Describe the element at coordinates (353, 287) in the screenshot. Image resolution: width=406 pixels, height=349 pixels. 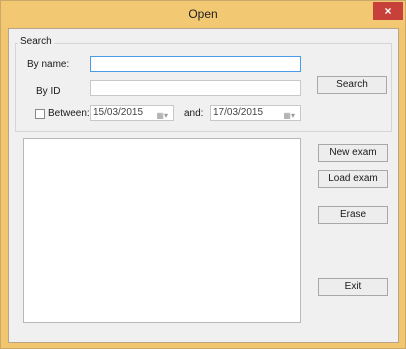
I see `exit-button: Exit` at that location.